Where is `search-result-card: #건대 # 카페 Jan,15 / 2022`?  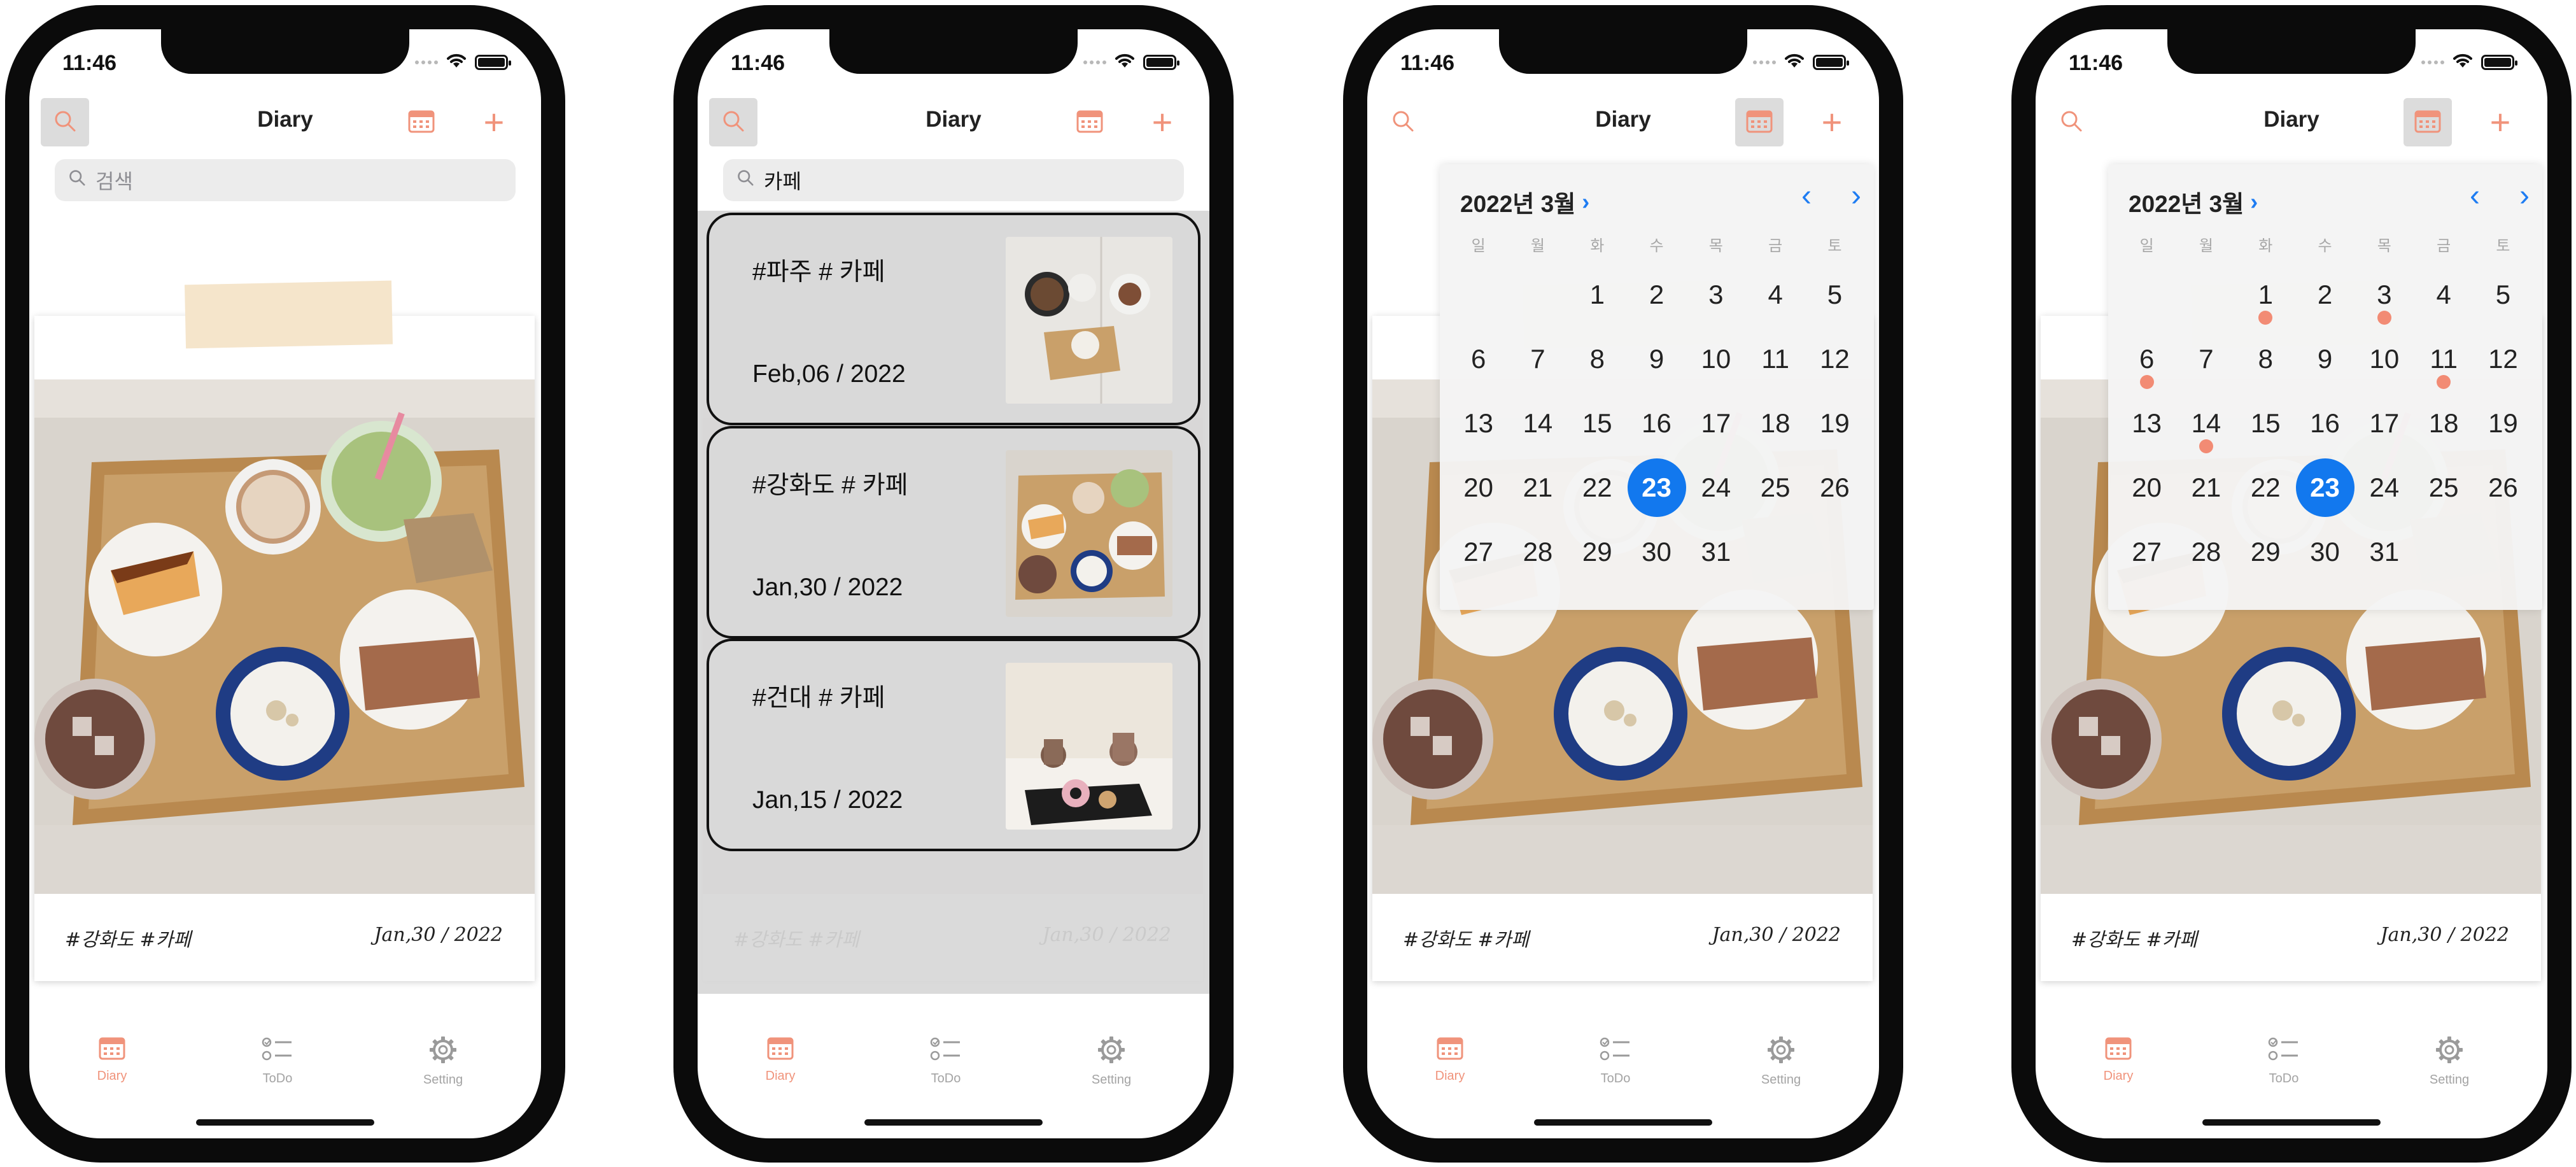 search-result-card: #건대 # 카페 Jan,15 / 2022 is located at coordinates (954, 745).